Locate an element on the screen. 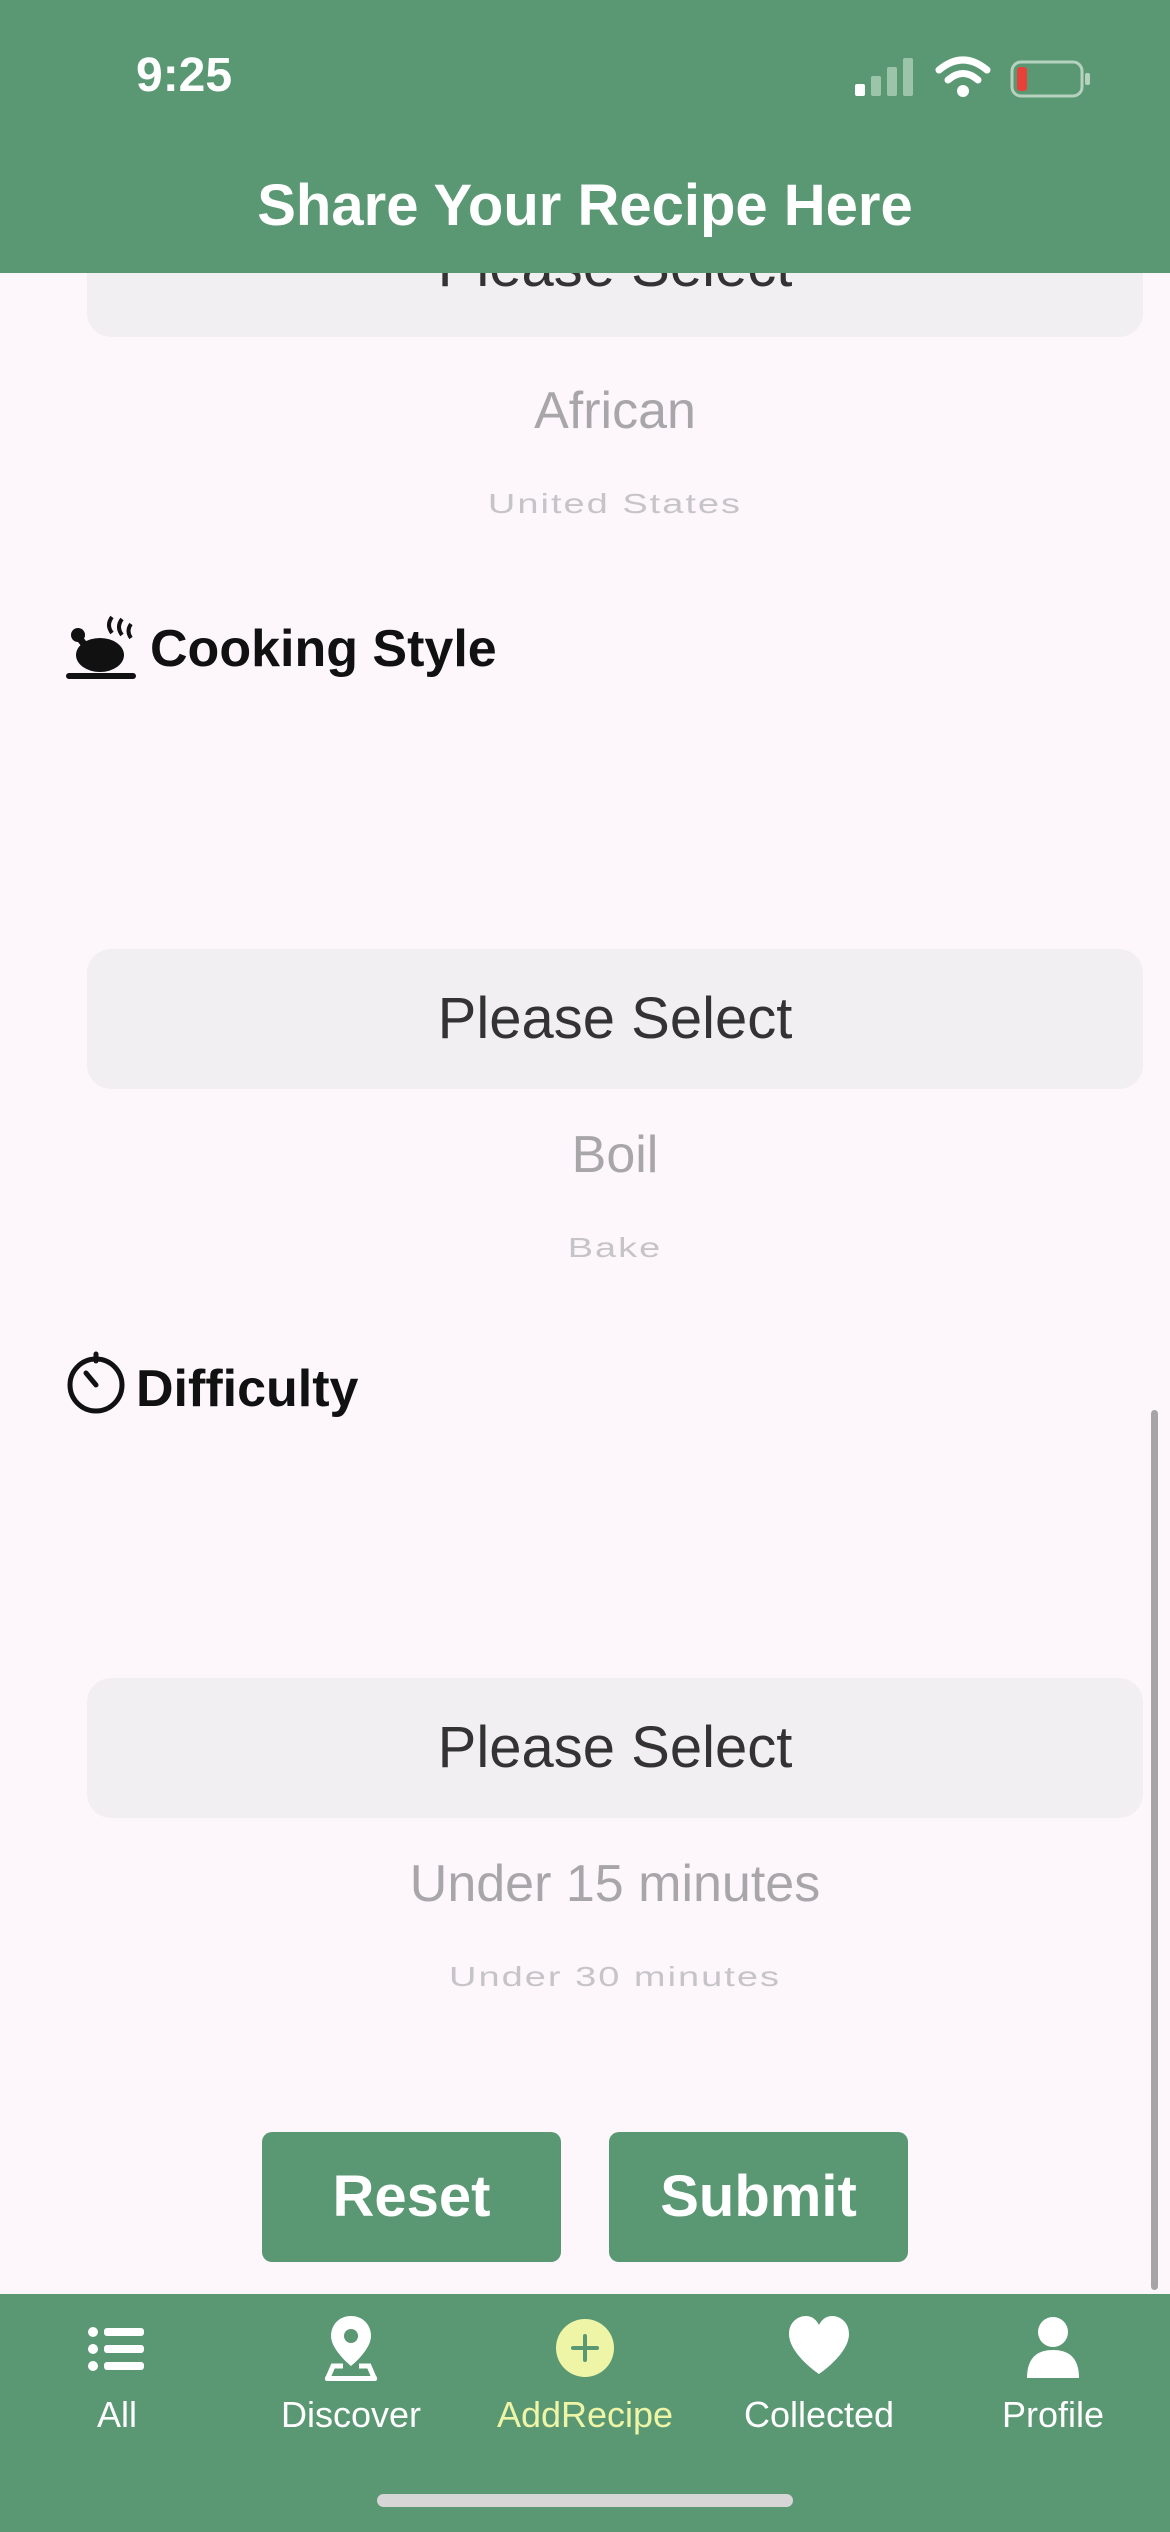 The height and width of the screenshot is (2532, 1170). tab-discover-label: Discover is located at coordinates (351, 2414).